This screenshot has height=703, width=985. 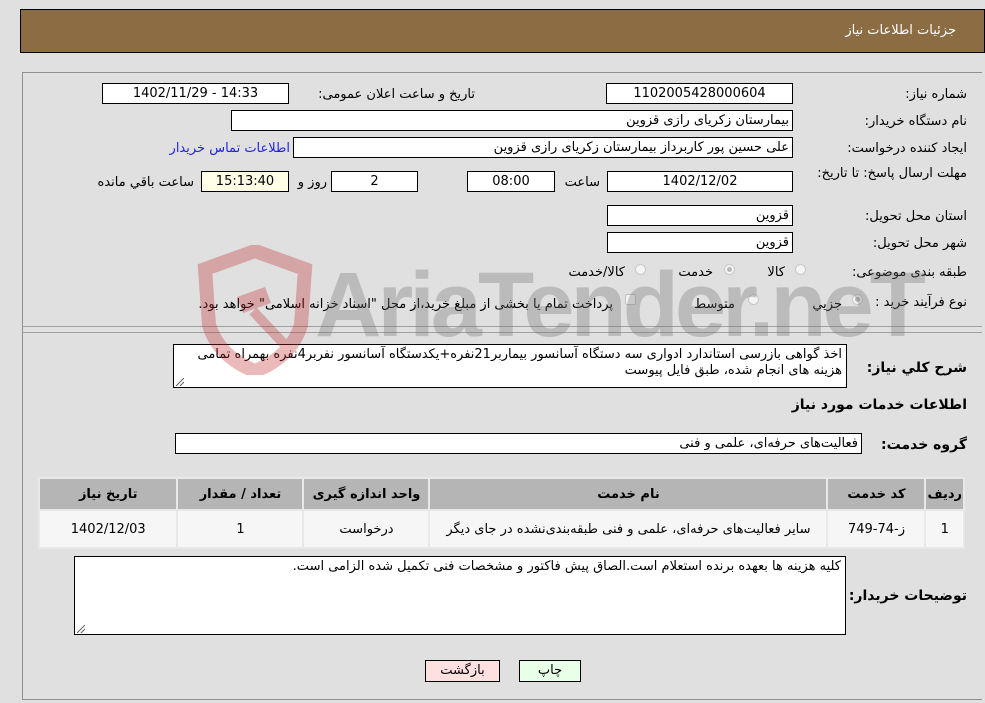 What do you see at coordinates (700, 181) in the screenshot?
I see `deadline-date-field: 1402/12/02` at bounding box center [700, 181].